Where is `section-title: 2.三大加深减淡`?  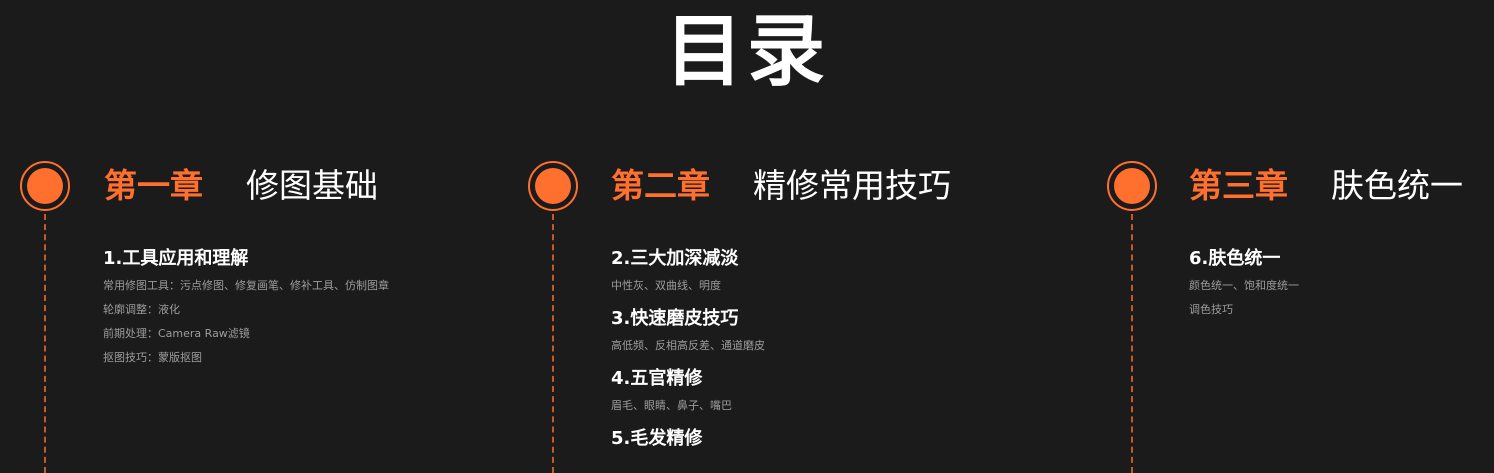
section-title: 2.三大加深减淡 is located at coordinates (675, 258).